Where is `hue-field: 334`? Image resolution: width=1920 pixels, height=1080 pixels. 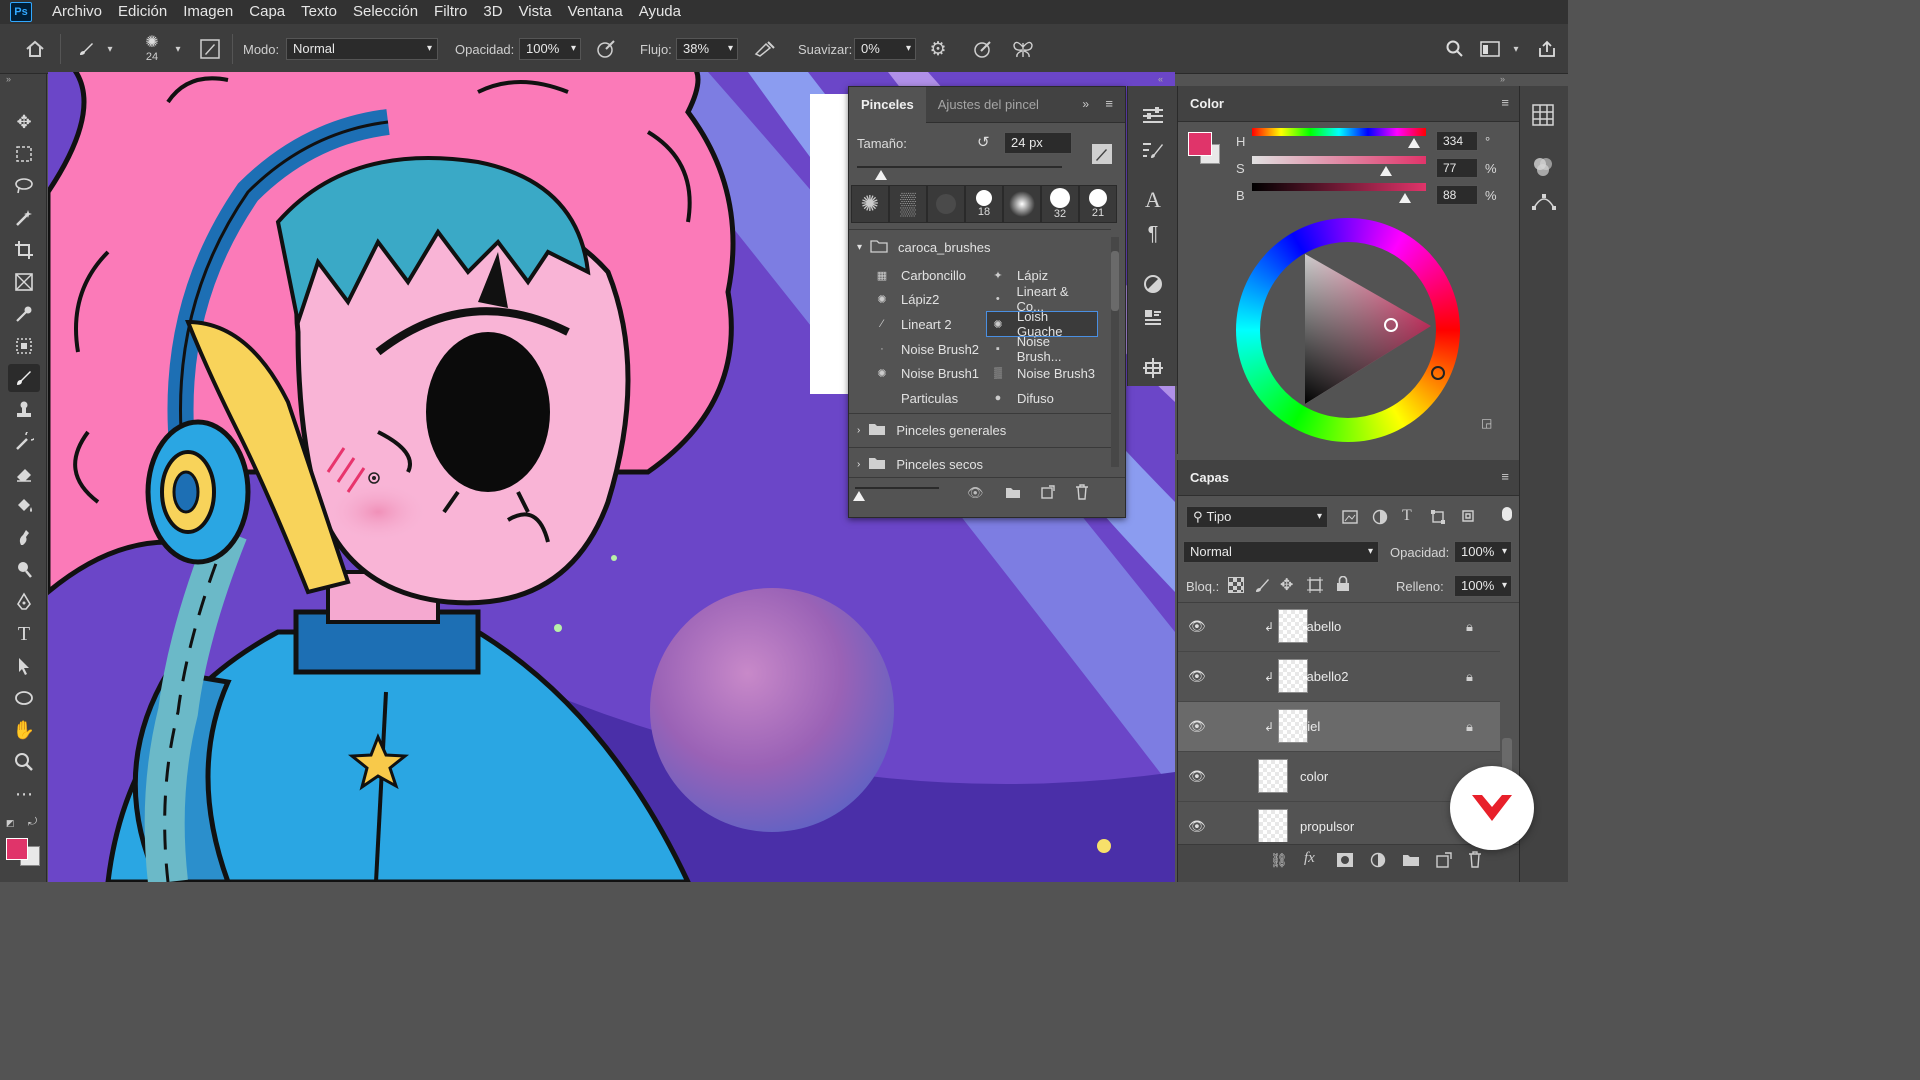 hue-field: 334 is located at coordinates (1457, 141).